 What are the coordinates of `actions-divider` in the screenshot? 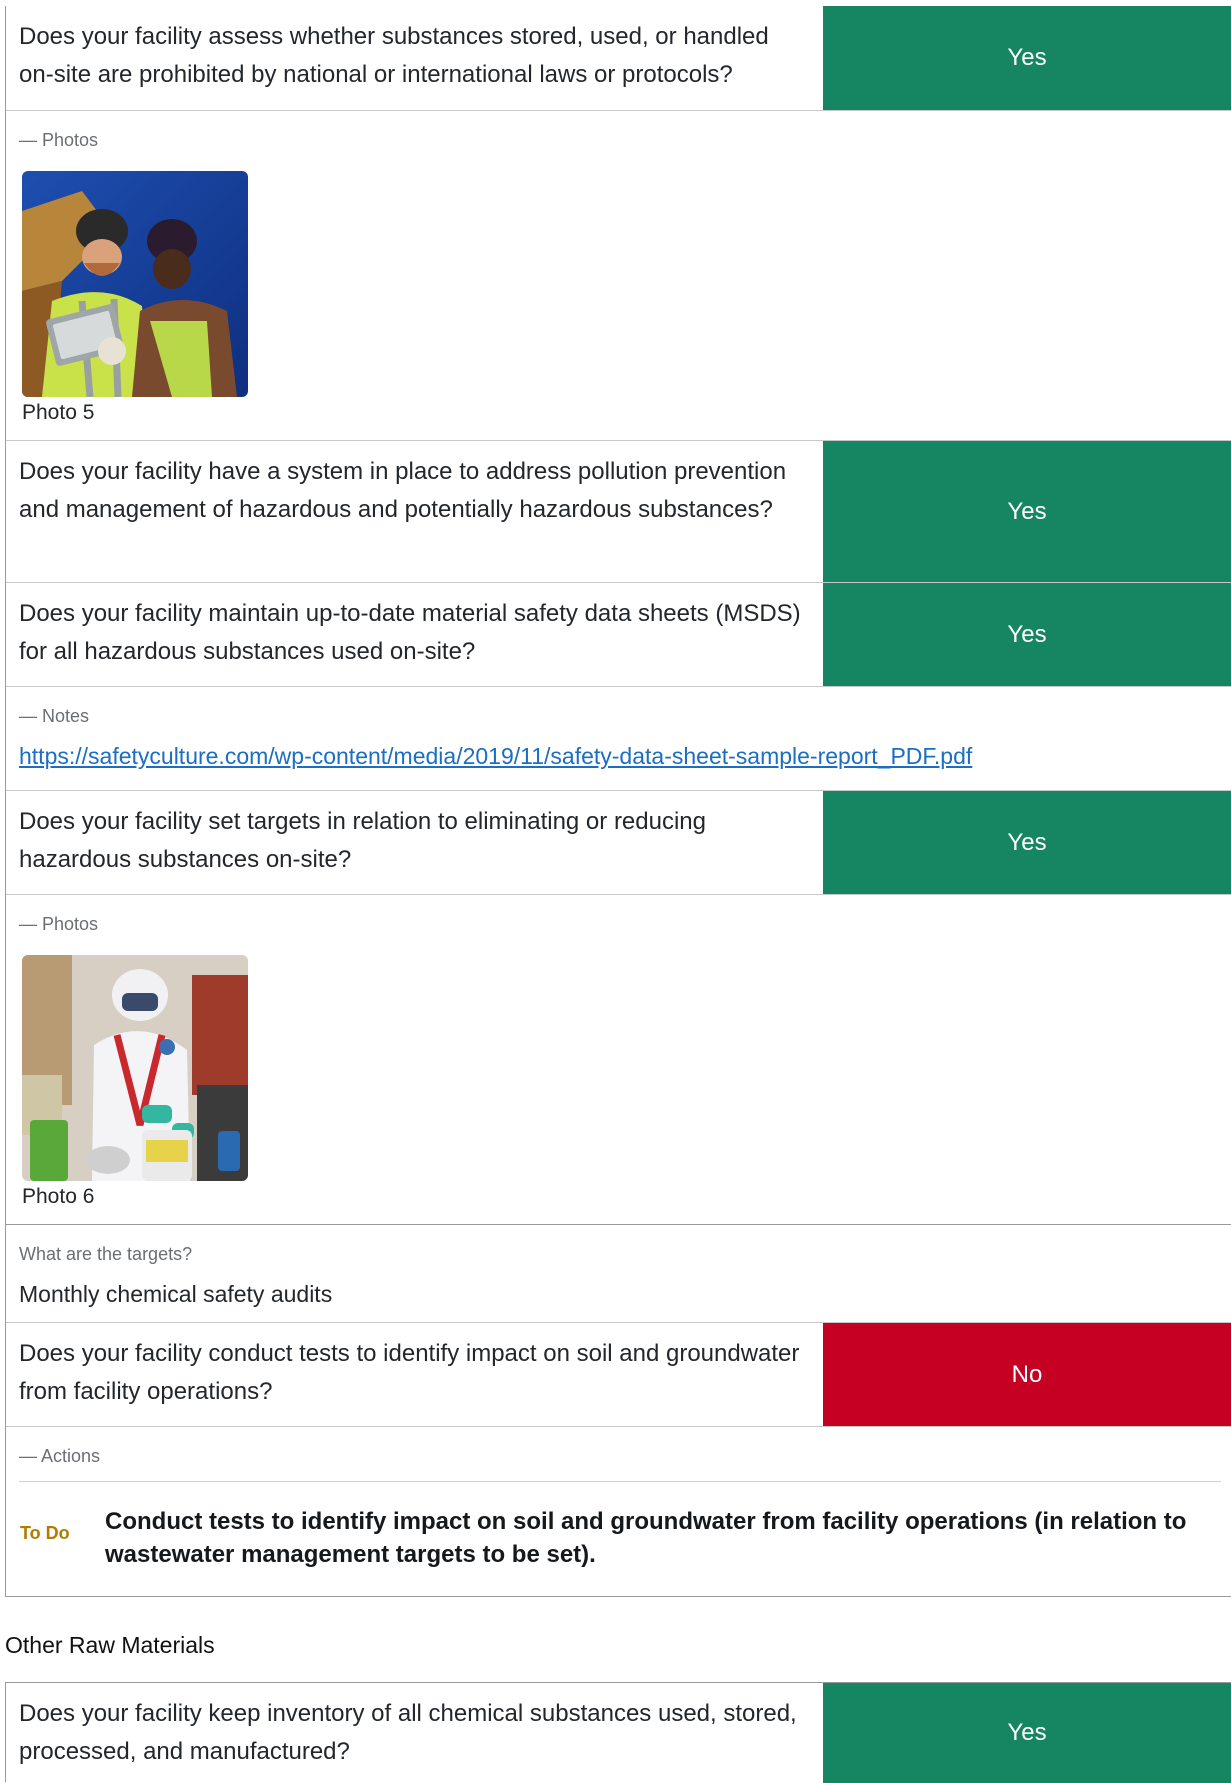 It's located at (620, 1481).